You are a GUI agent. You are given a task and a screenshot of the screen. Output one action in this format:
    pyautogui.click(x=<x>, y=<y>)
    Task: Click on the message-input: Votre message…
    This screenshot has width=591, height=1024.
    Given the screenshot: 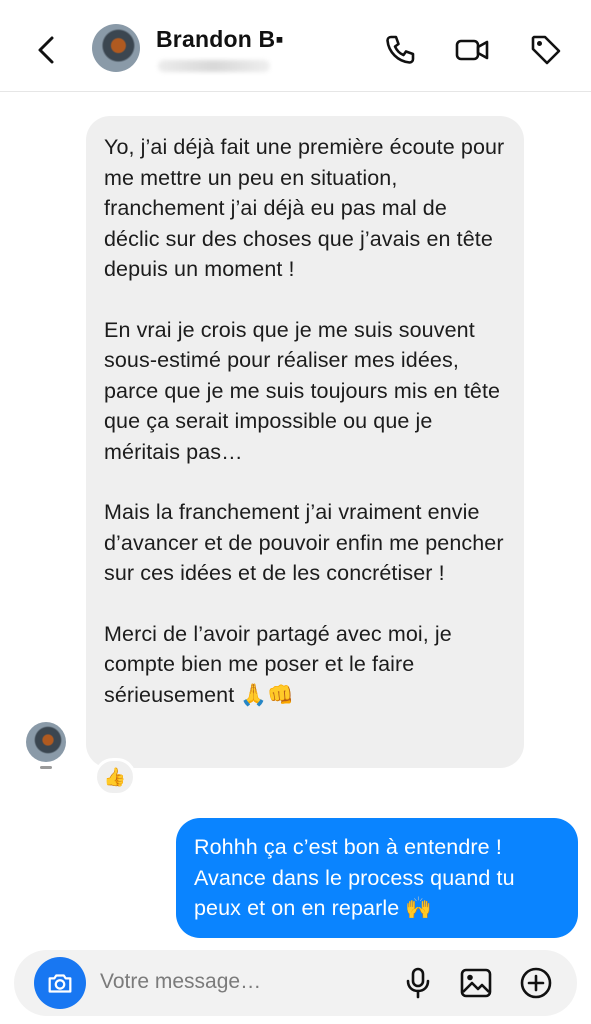 What is the action you would take?
    pyautogui.click(x=180, y=982)
    